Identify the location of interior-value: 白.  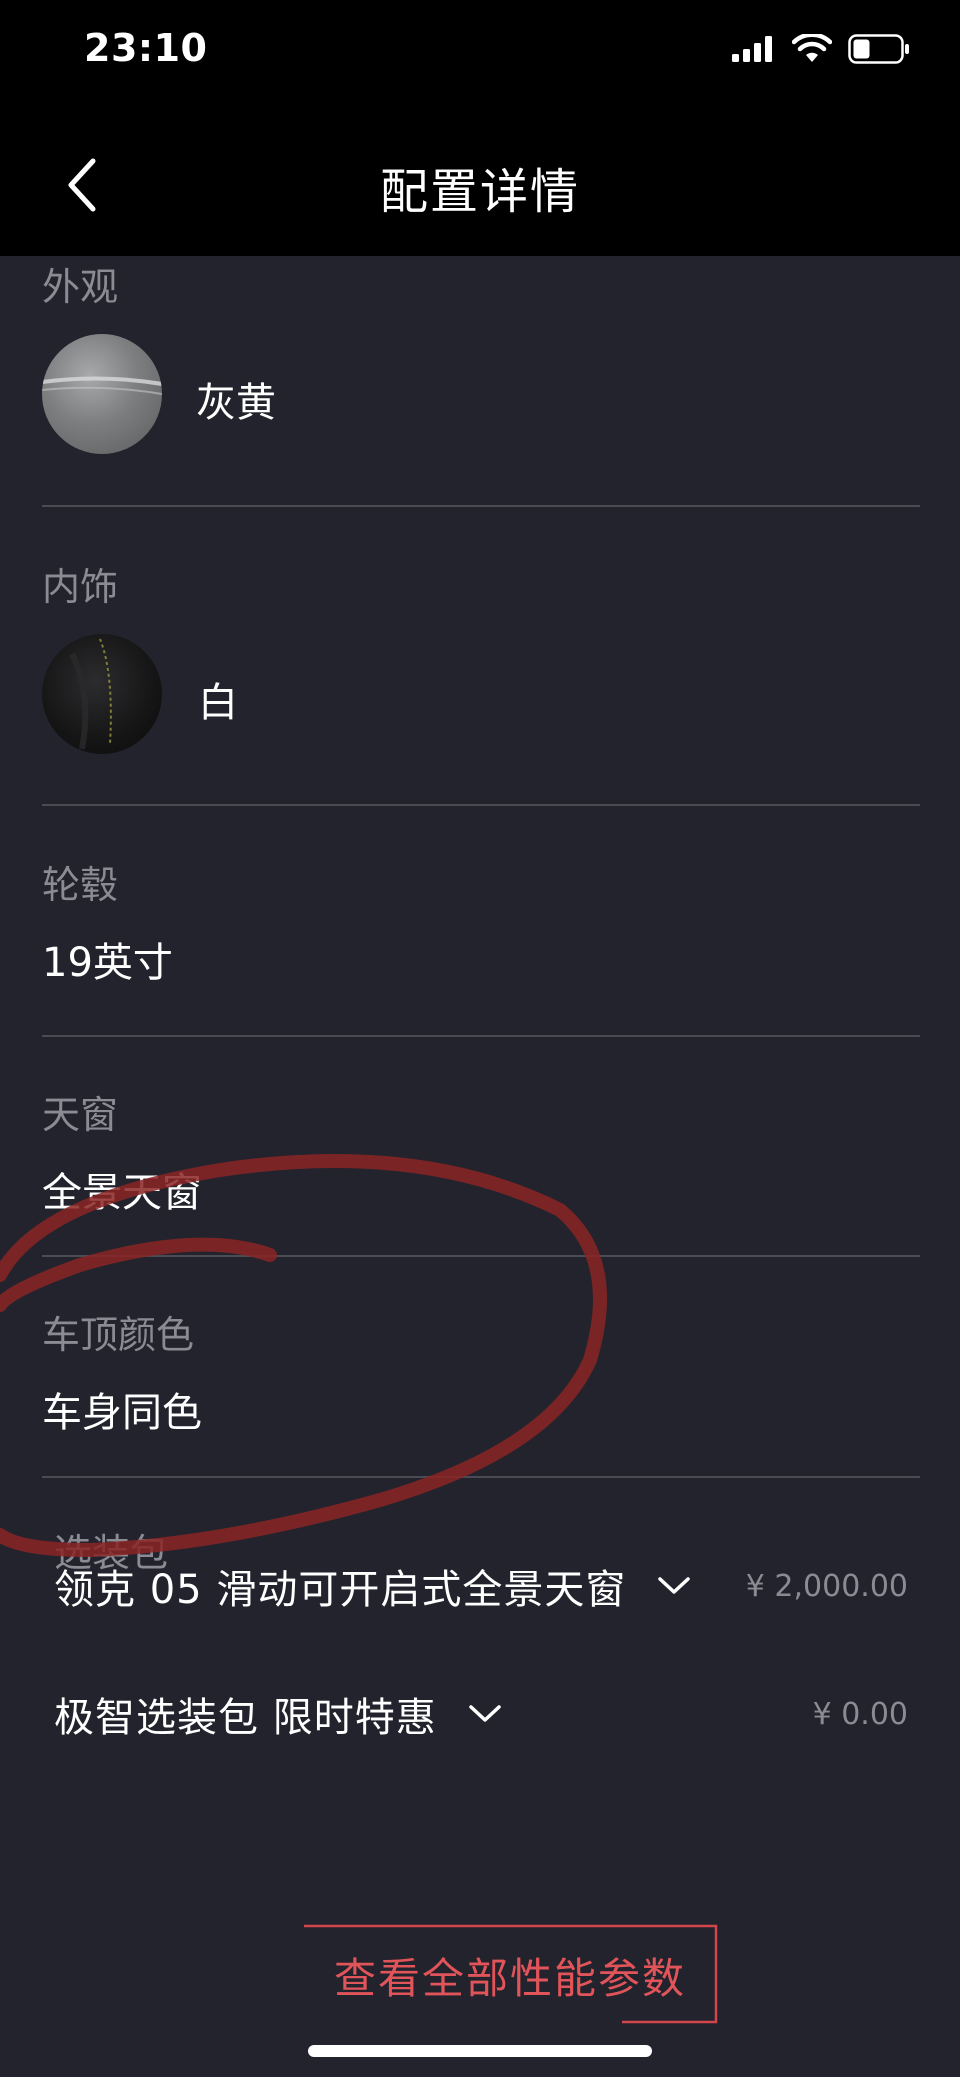
(218, 703).